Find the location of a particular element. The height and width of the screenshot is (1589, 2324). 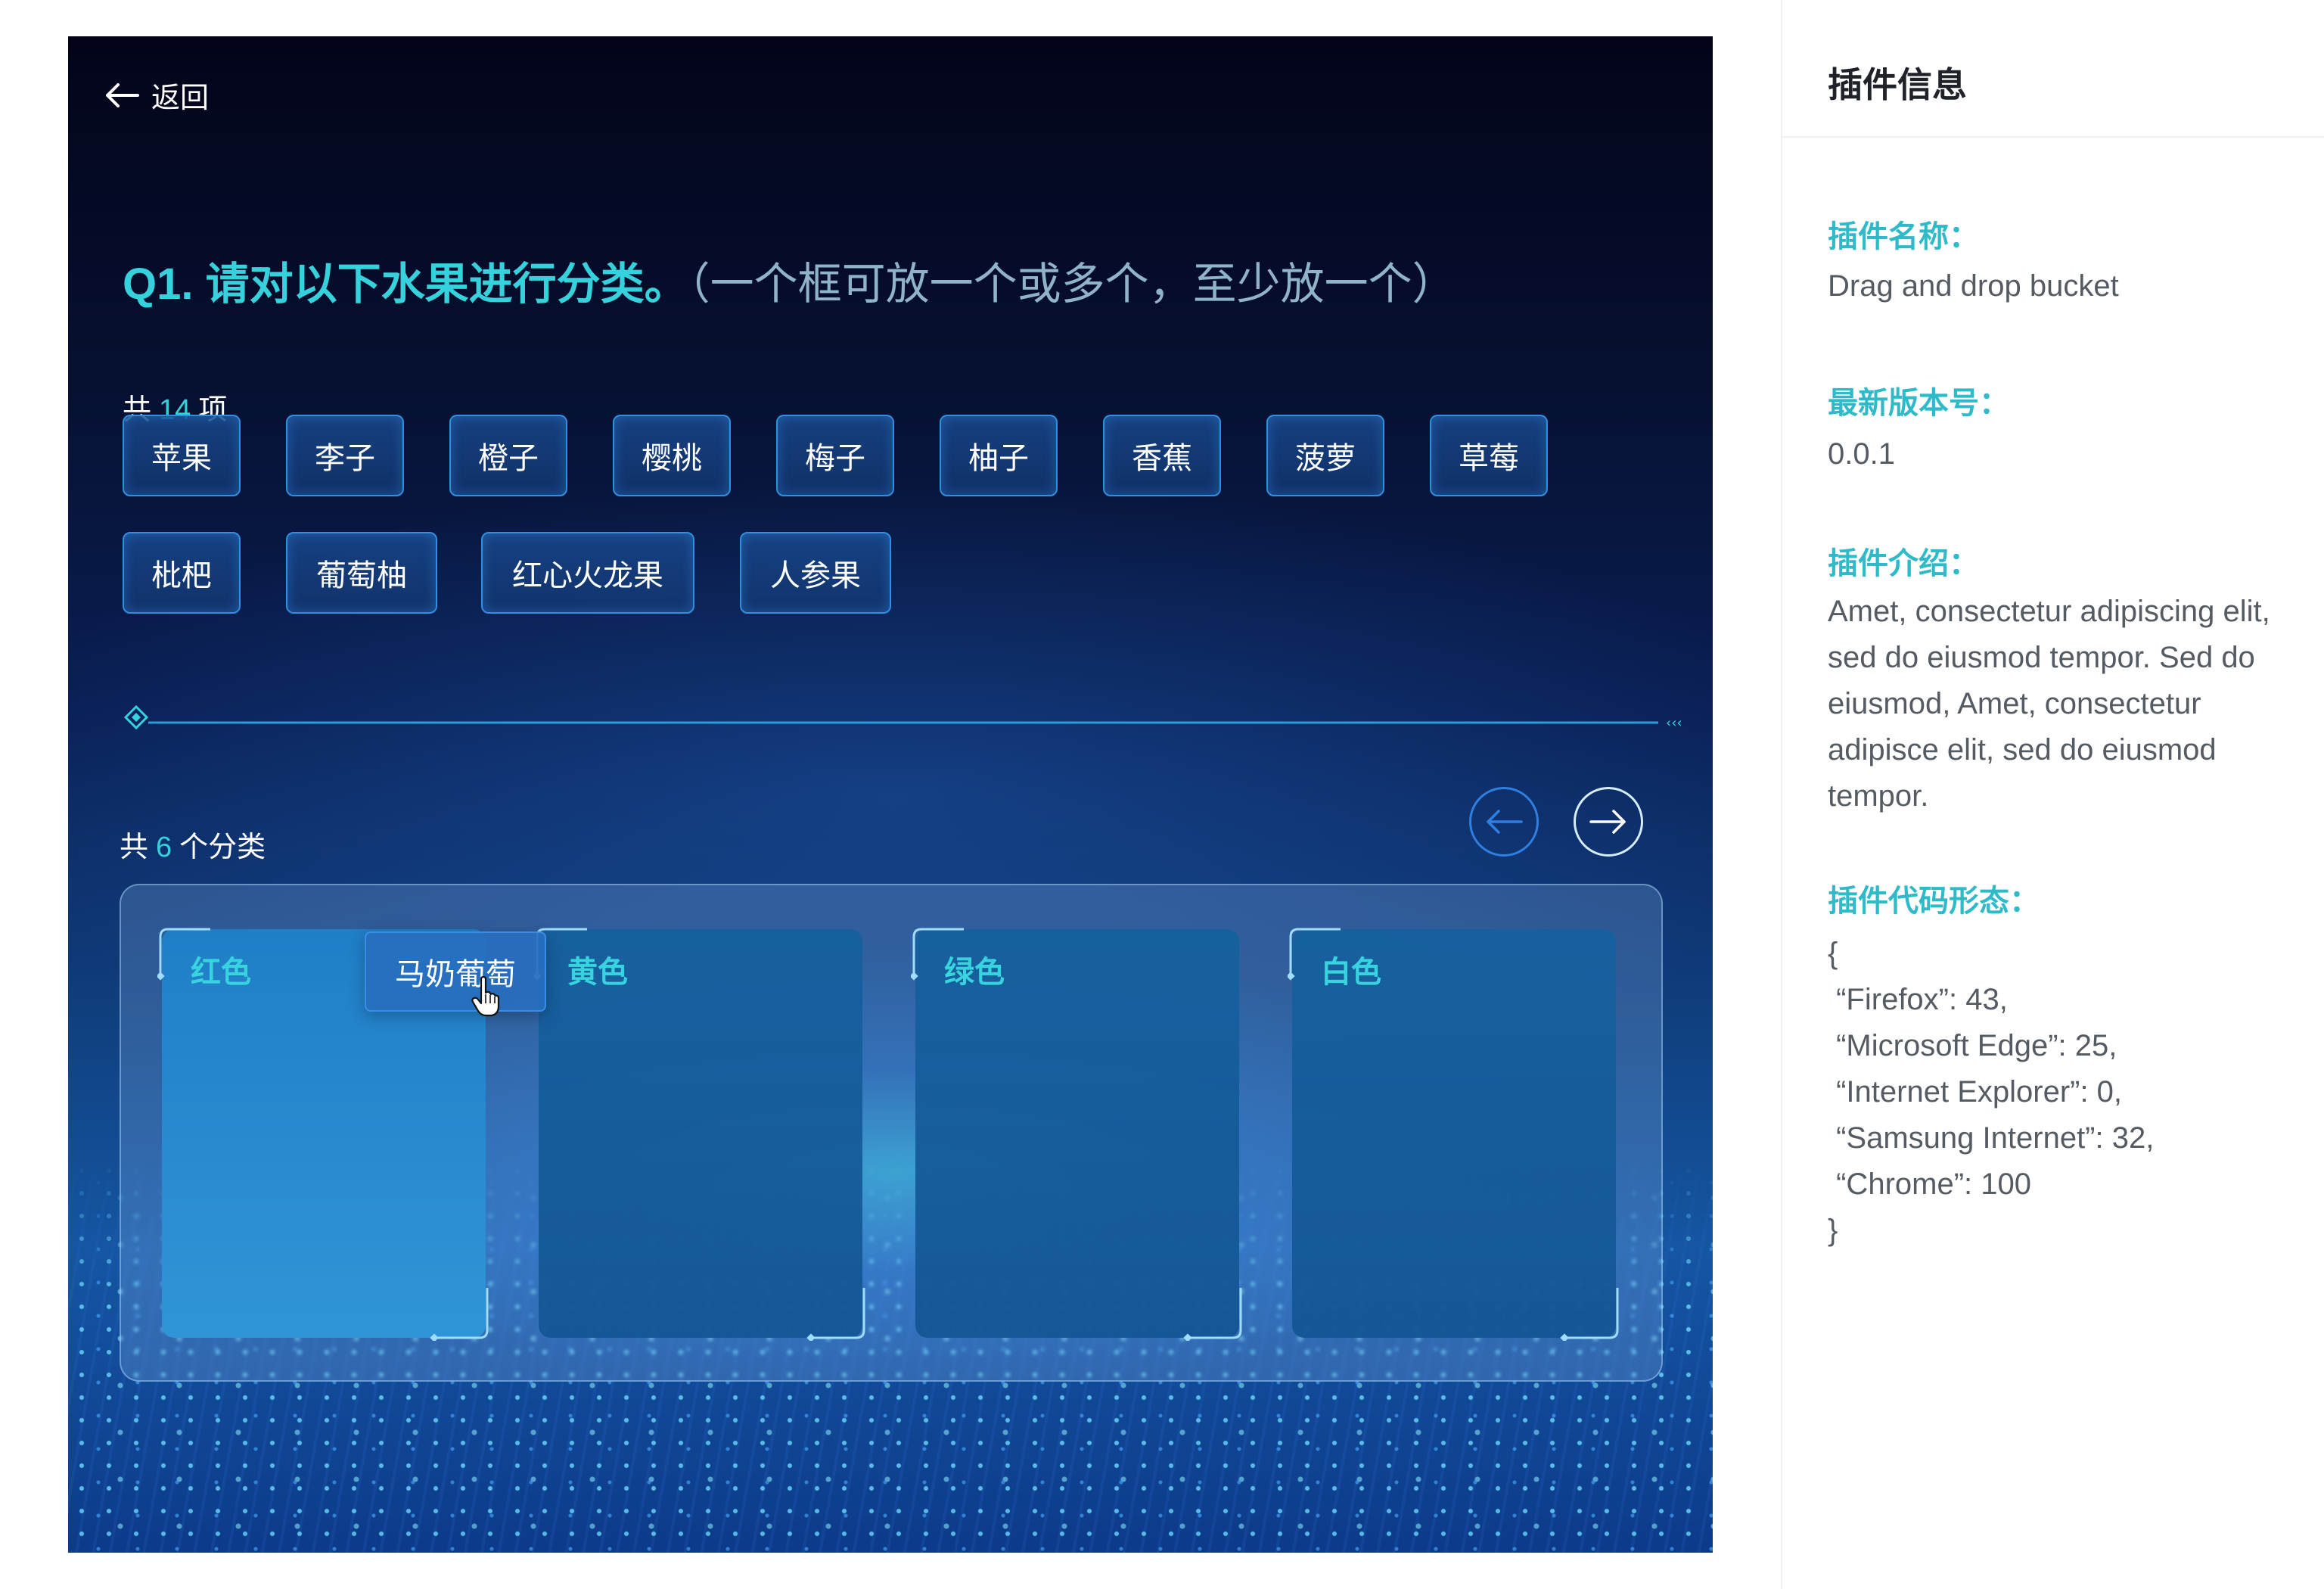

back-button: 返回 is located at coordinates (156, 95).